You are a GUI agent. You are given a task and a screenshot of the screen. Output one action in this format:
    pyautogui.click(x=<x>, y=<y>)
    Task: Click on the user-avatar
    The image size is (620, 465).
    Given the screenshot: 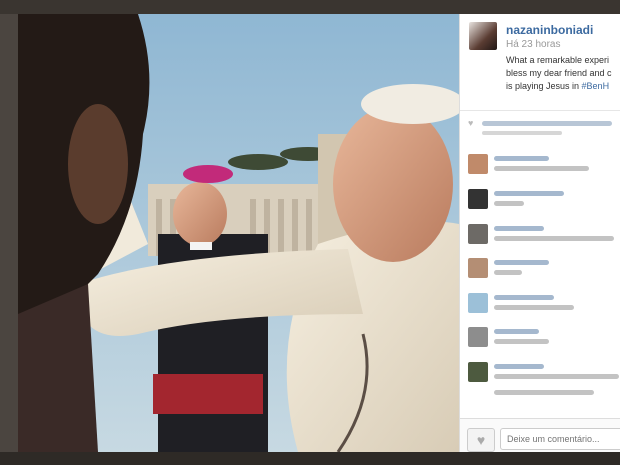 What is the action you would take?
    pyautogui.click(x=483, y=36)
    